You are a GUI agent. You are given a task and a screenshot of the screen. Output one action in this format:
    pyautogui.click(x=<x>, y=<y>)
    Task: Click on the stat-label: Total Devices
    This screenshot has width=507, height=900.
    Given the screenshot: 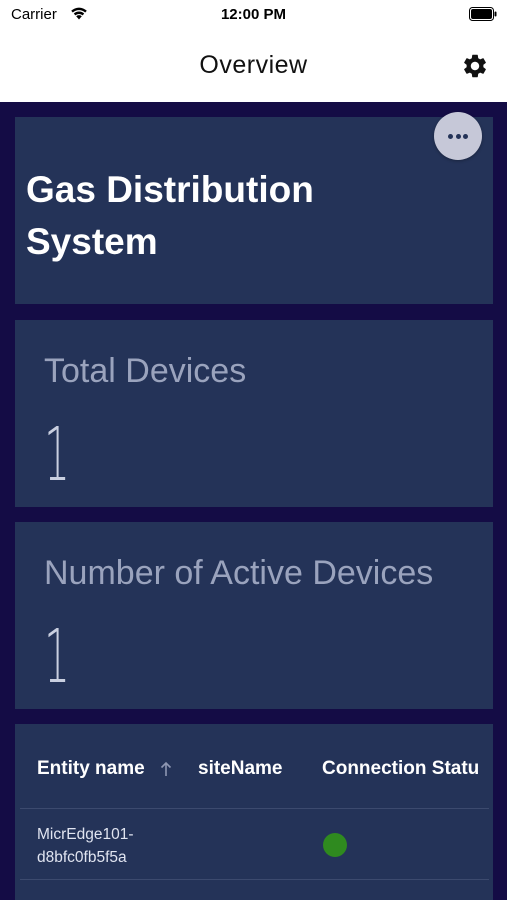 What is the action you would take?
    pyautogui.click(x=145, y=371)
    